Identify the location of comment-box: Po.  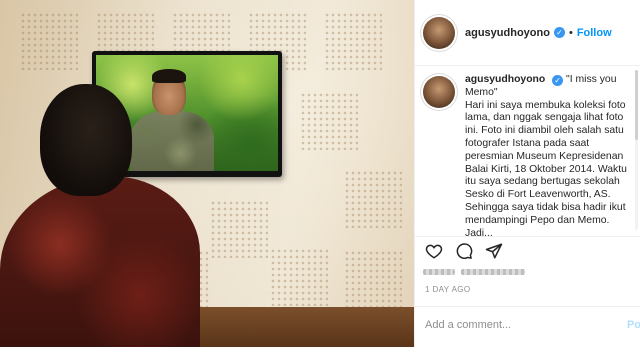
(527, 324).